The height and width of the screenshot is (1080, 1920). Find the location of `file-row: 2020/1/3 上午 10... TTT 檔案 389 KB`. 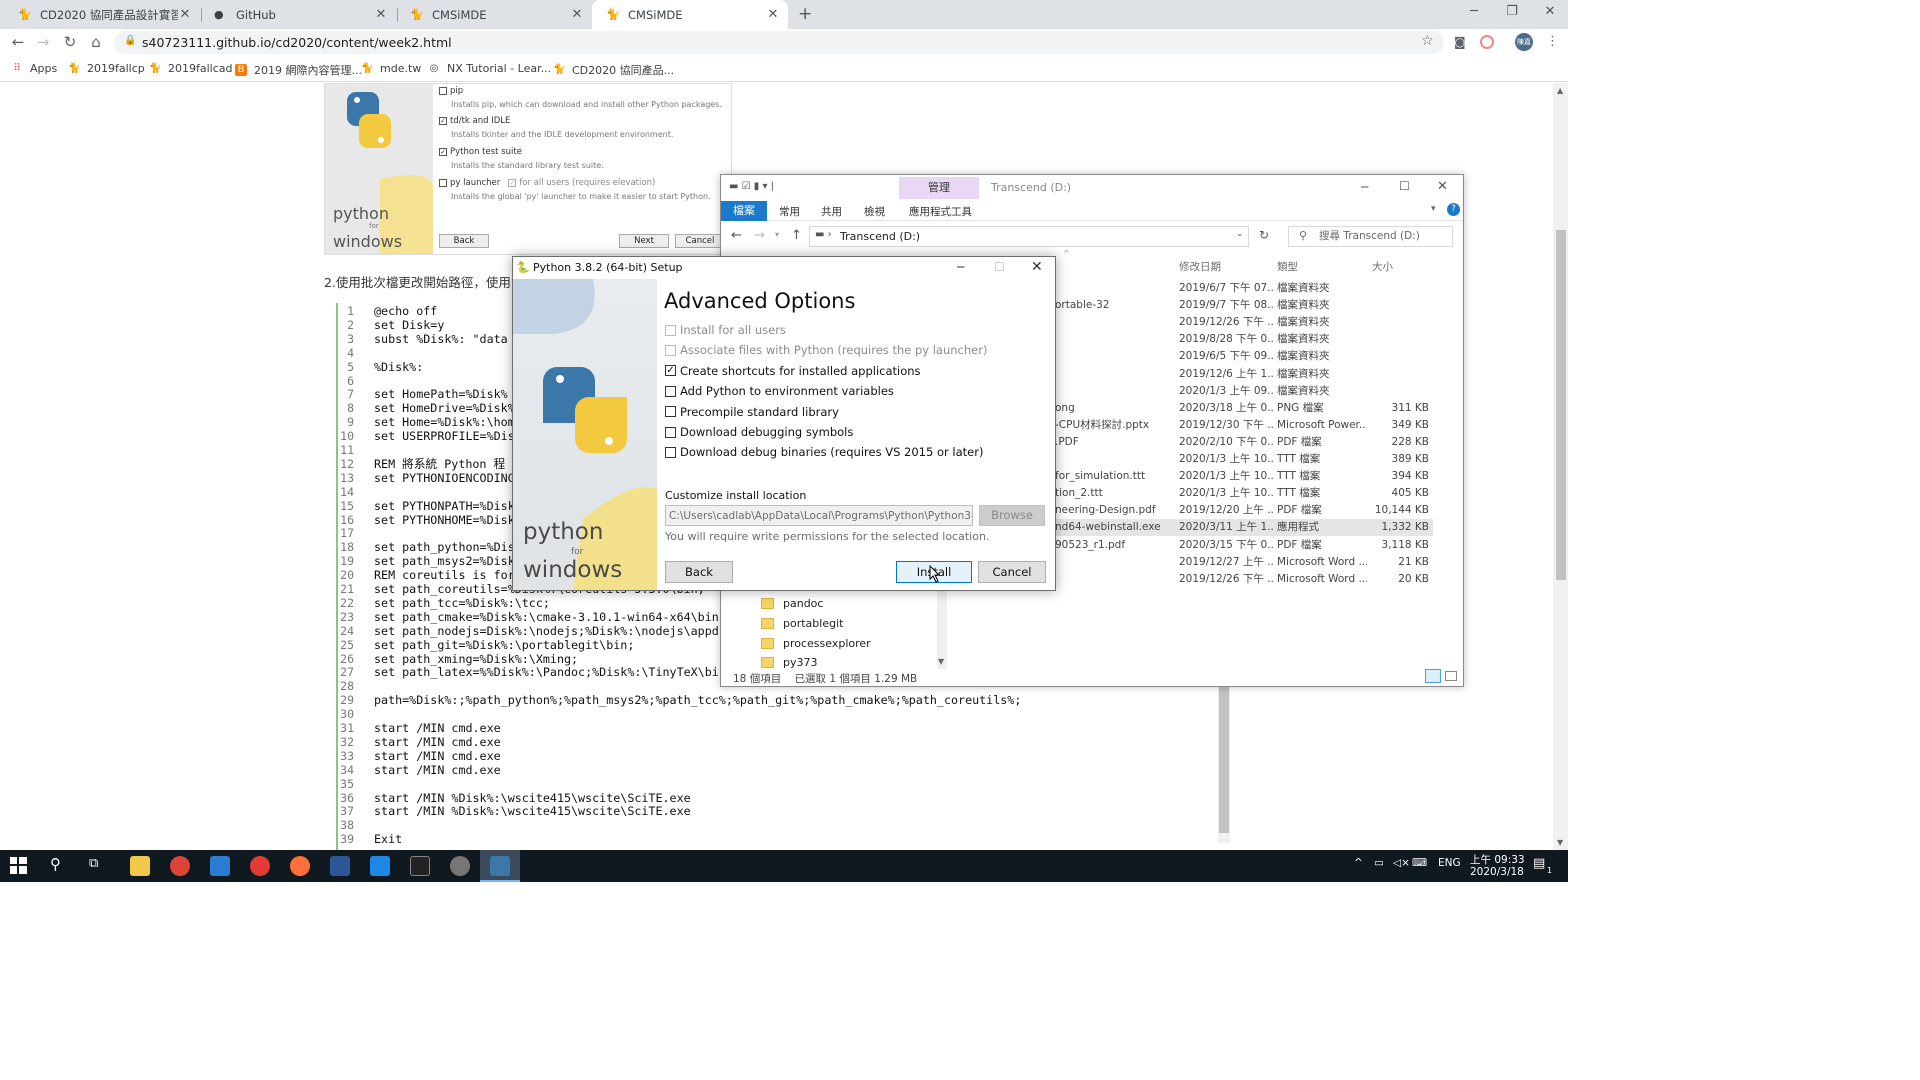

file-row: 2020/1/3 上午 10... TTT 檔案 389 KB is located at coordinates (1240, 459).